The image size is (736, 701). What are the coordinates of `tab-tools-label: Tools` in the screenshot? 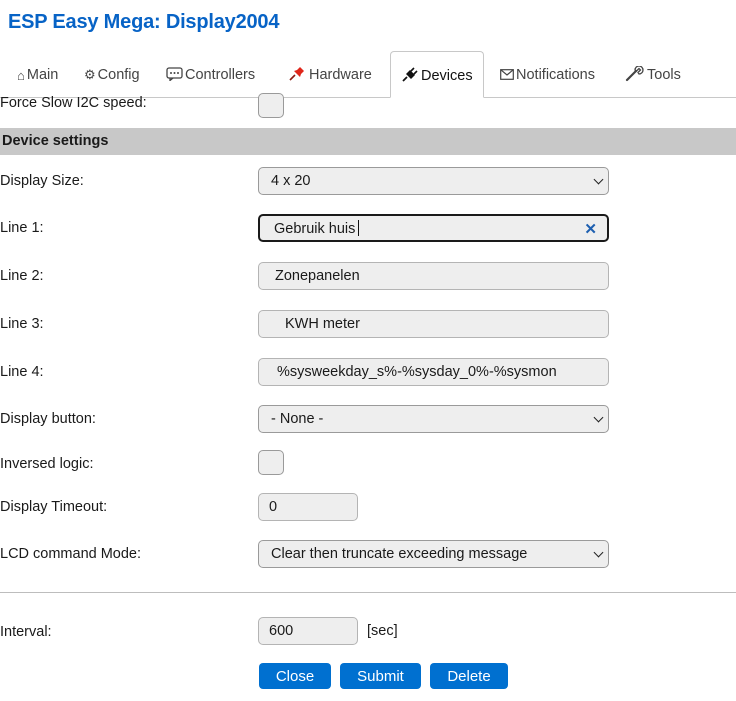 It's located at (664, 75).